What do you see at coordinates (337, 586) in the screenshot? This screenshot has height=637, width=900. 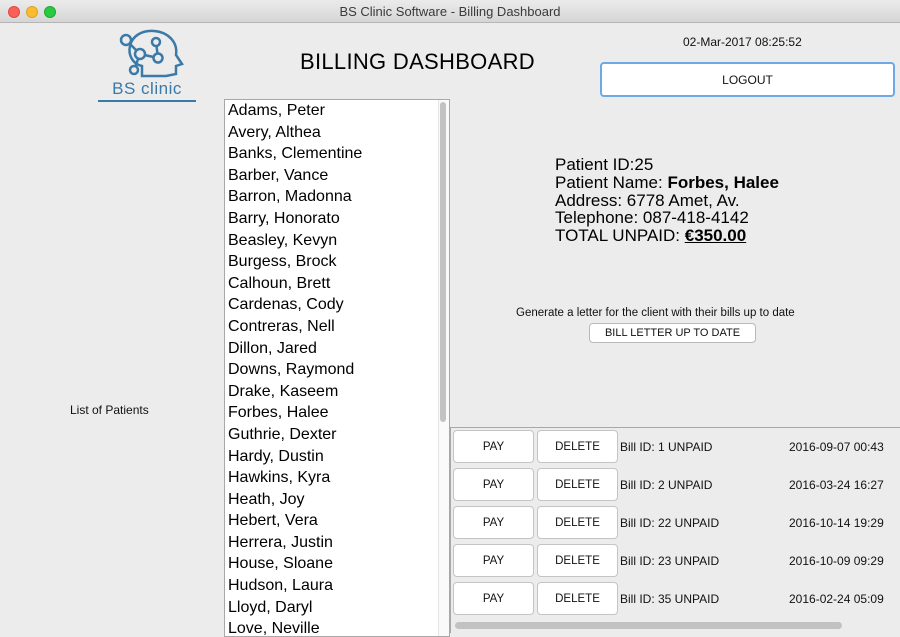 I see `patient-list-item: Hudson, Laura` at bounding box center [337, 586].